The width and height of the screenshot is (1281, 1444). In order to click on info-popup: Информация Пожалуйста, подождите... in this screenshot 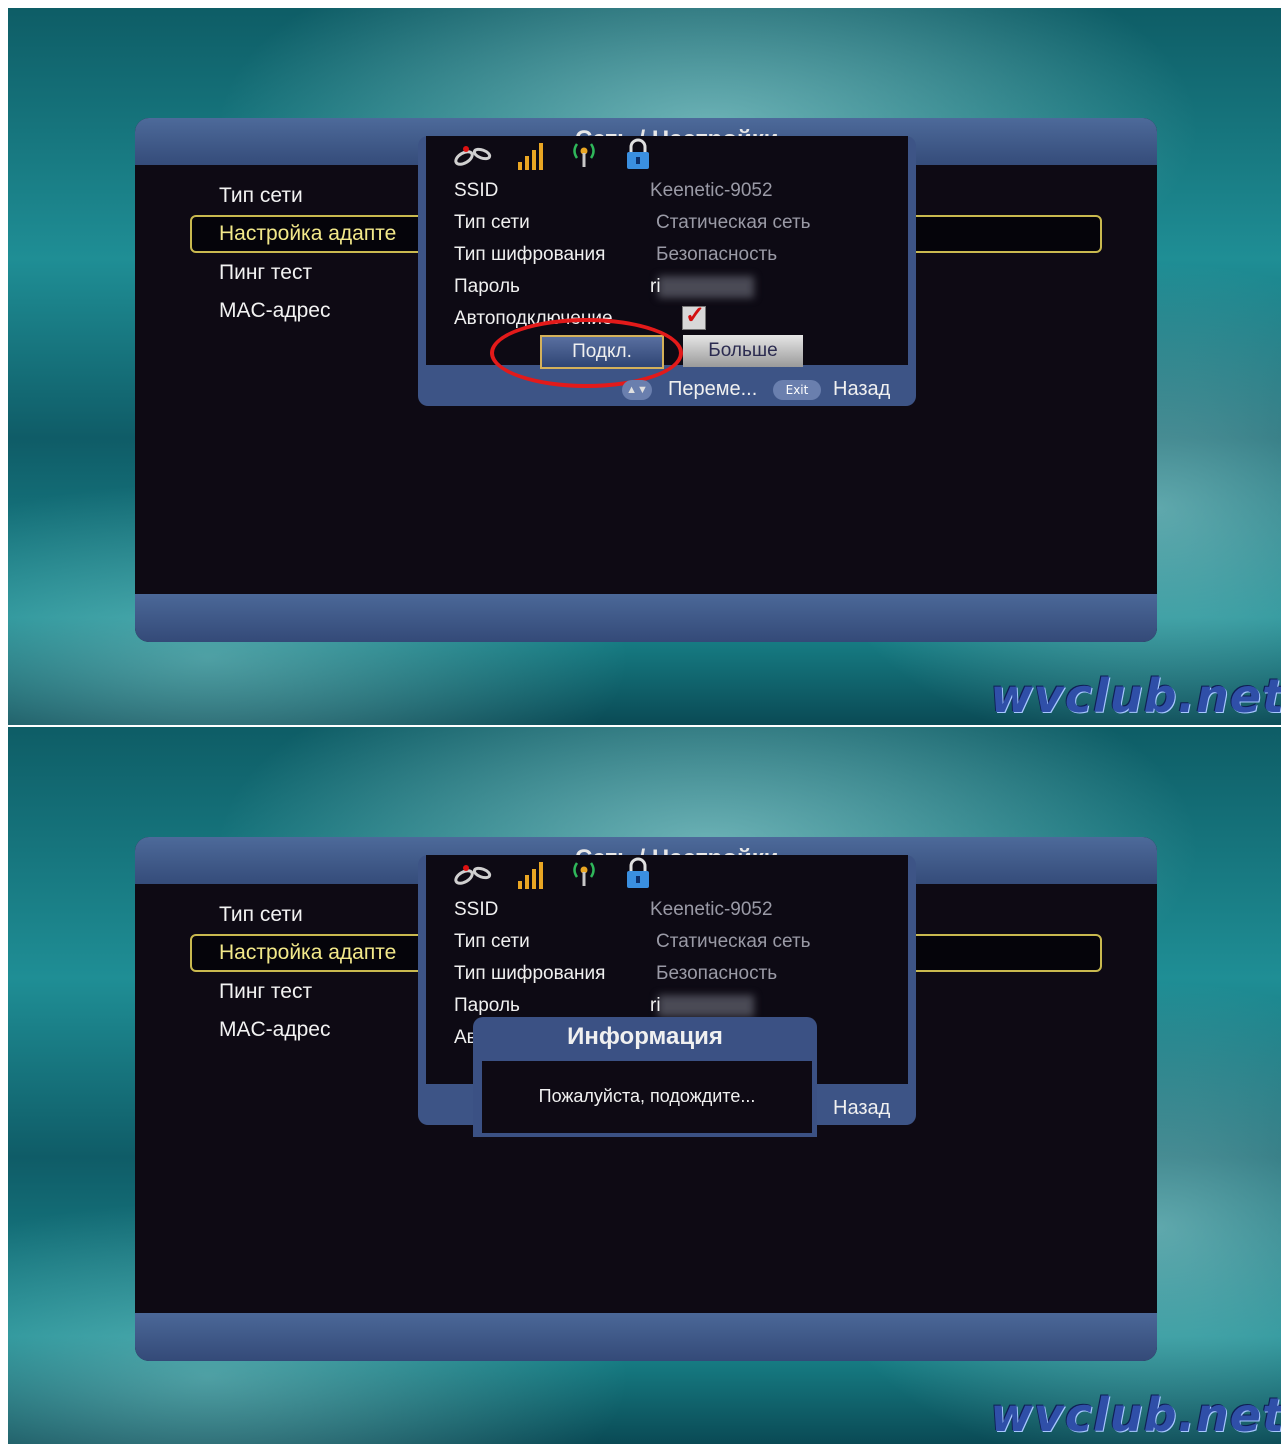, I will do `click(645, 1077)`.